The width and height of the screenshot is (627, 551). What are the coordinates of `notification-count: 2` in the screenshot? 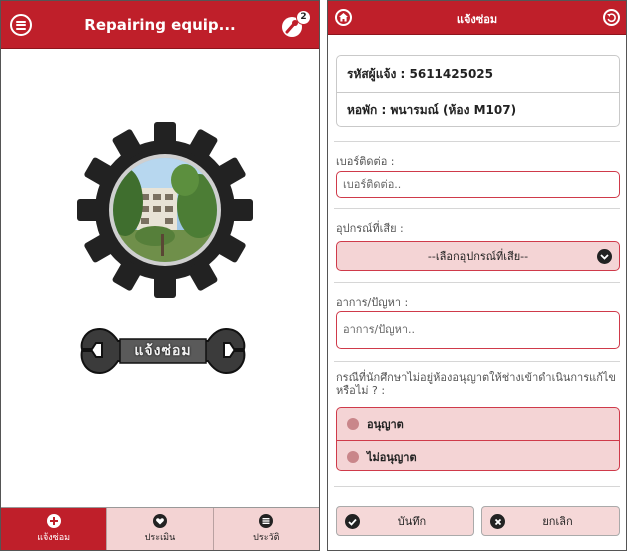 It's located at (303, 17).